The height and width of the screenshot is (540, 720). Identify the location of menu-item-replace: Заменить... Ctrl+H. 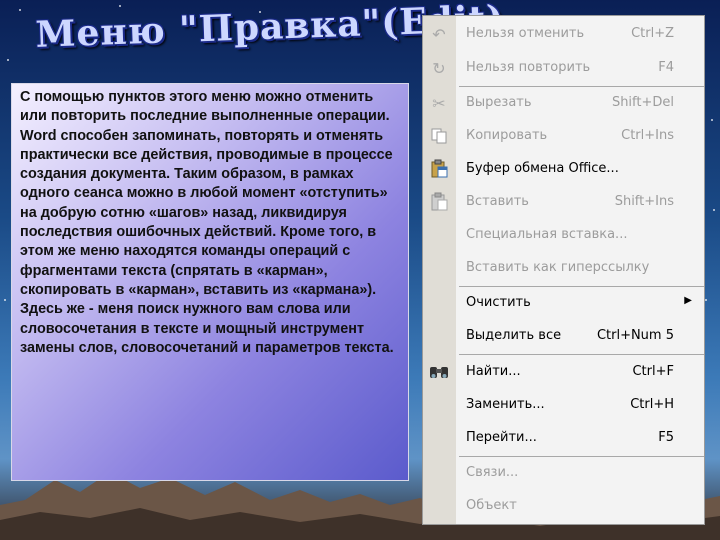
(563, 405).